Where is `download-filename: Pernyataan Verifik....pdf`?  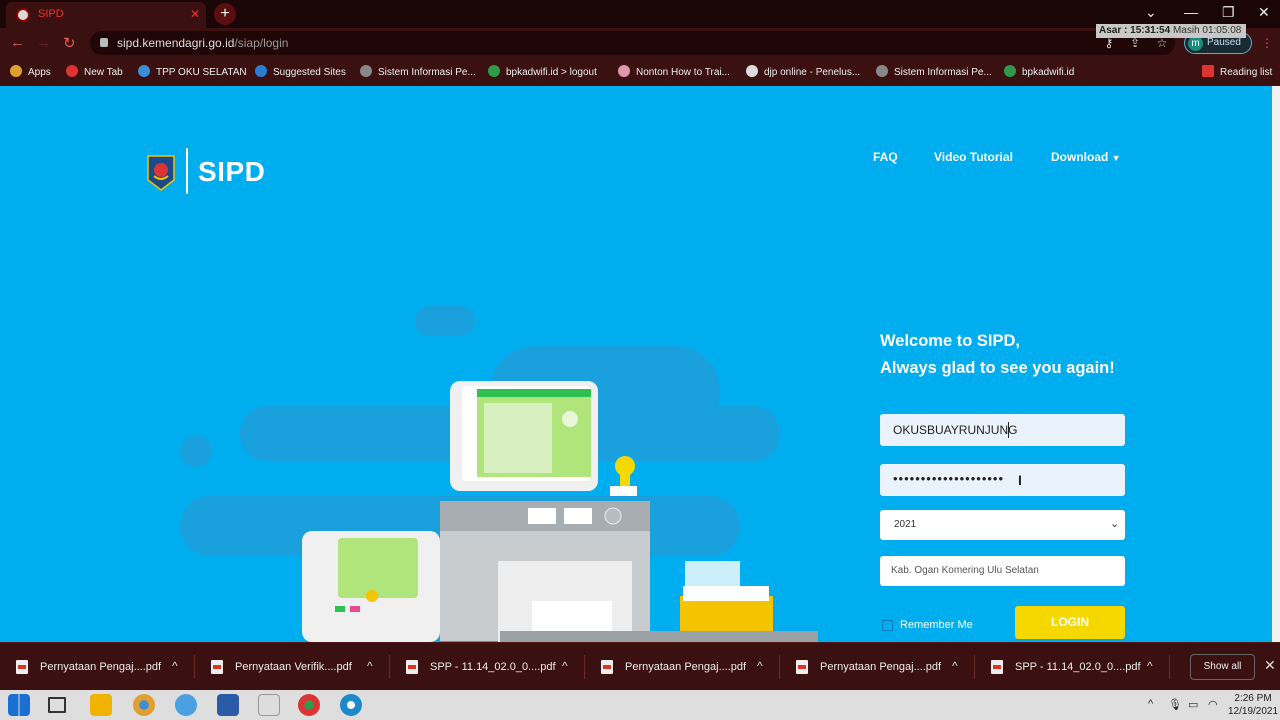
download-filename: Pernyataan Verifik....pdf is located at coordinates (293, 667).